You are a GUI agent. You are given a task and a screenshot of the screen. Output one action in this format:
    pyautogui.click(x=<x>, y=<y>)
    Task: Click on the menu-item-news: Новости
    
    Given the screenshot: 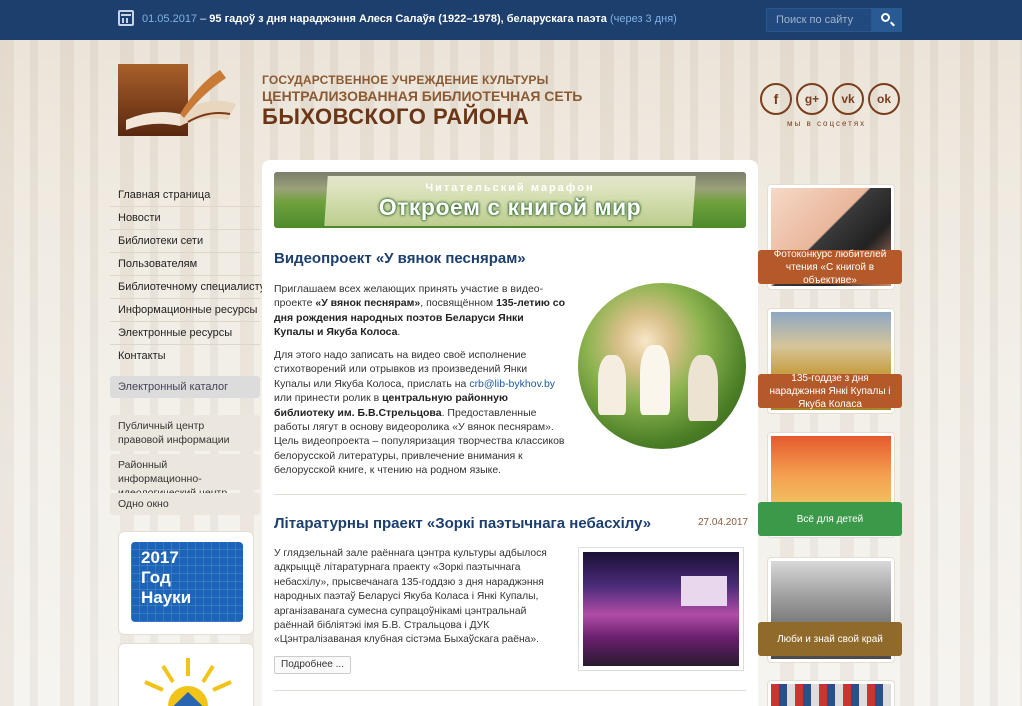 What is the action you would take?
    pyautogui.click(x=185, y=218)
    